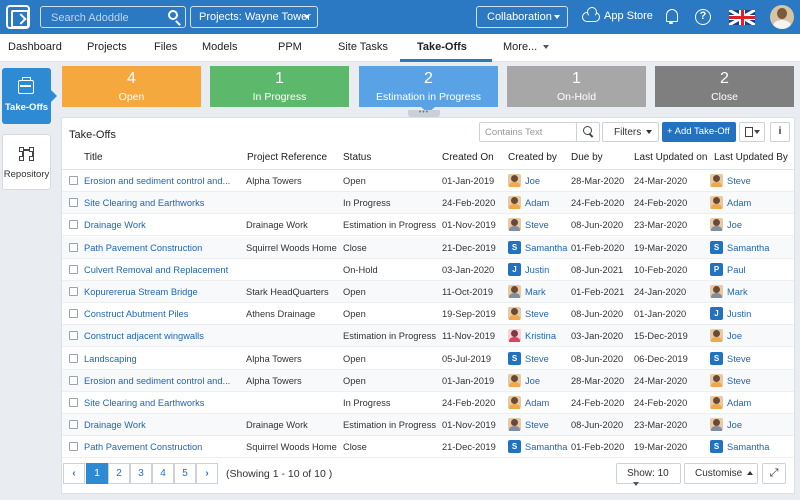 The image size is (800, 500). Describe the element at coordinates (29, 96) in the screenshot. I see `side-takeoffs-button: Take-Offs` at that location.